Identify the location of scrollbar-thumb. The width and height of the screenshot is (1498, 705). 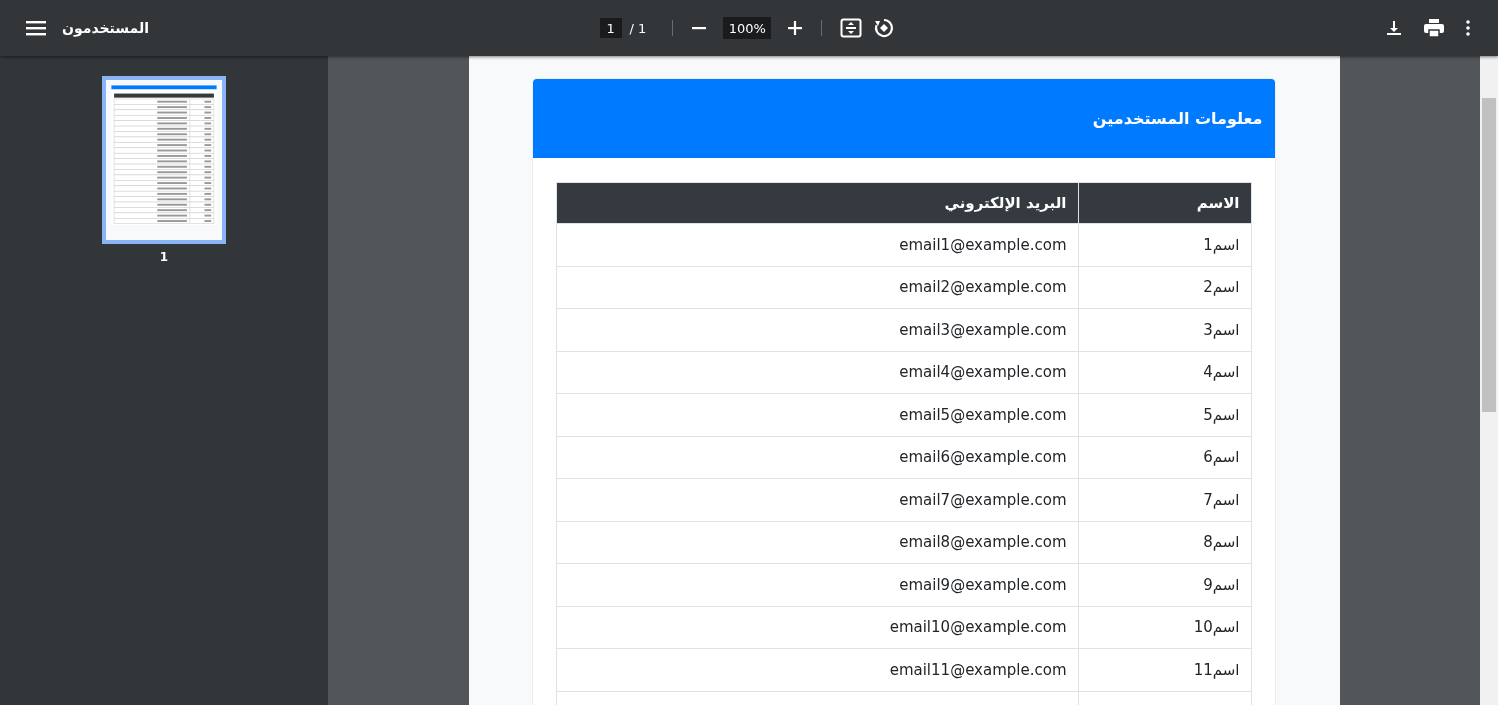
(1489, 255).